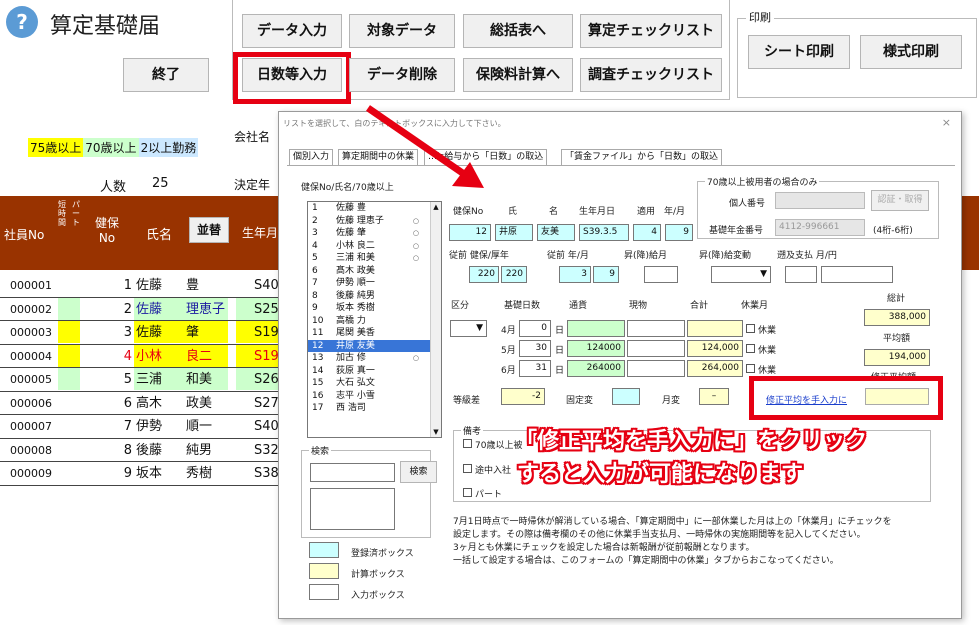 The width and height of the screenshot is (979, 625). I want to click on help-icon: ?, so click(22, 22).